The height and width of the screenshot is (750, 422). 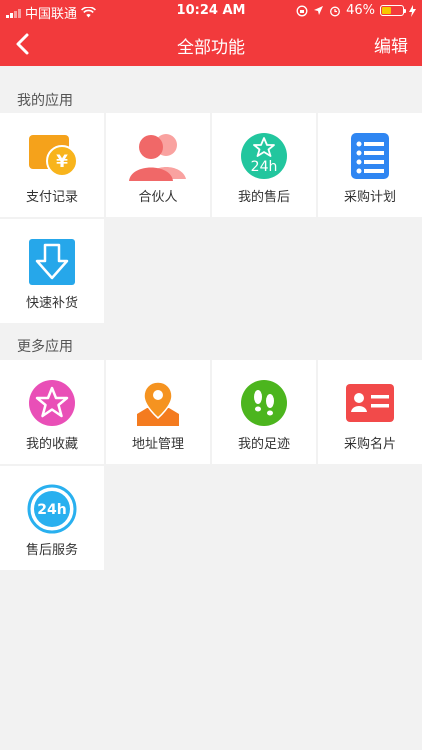 I want to click on status-bar: 中国联通 10:24 AM 46%, so click(x=211, y=11).